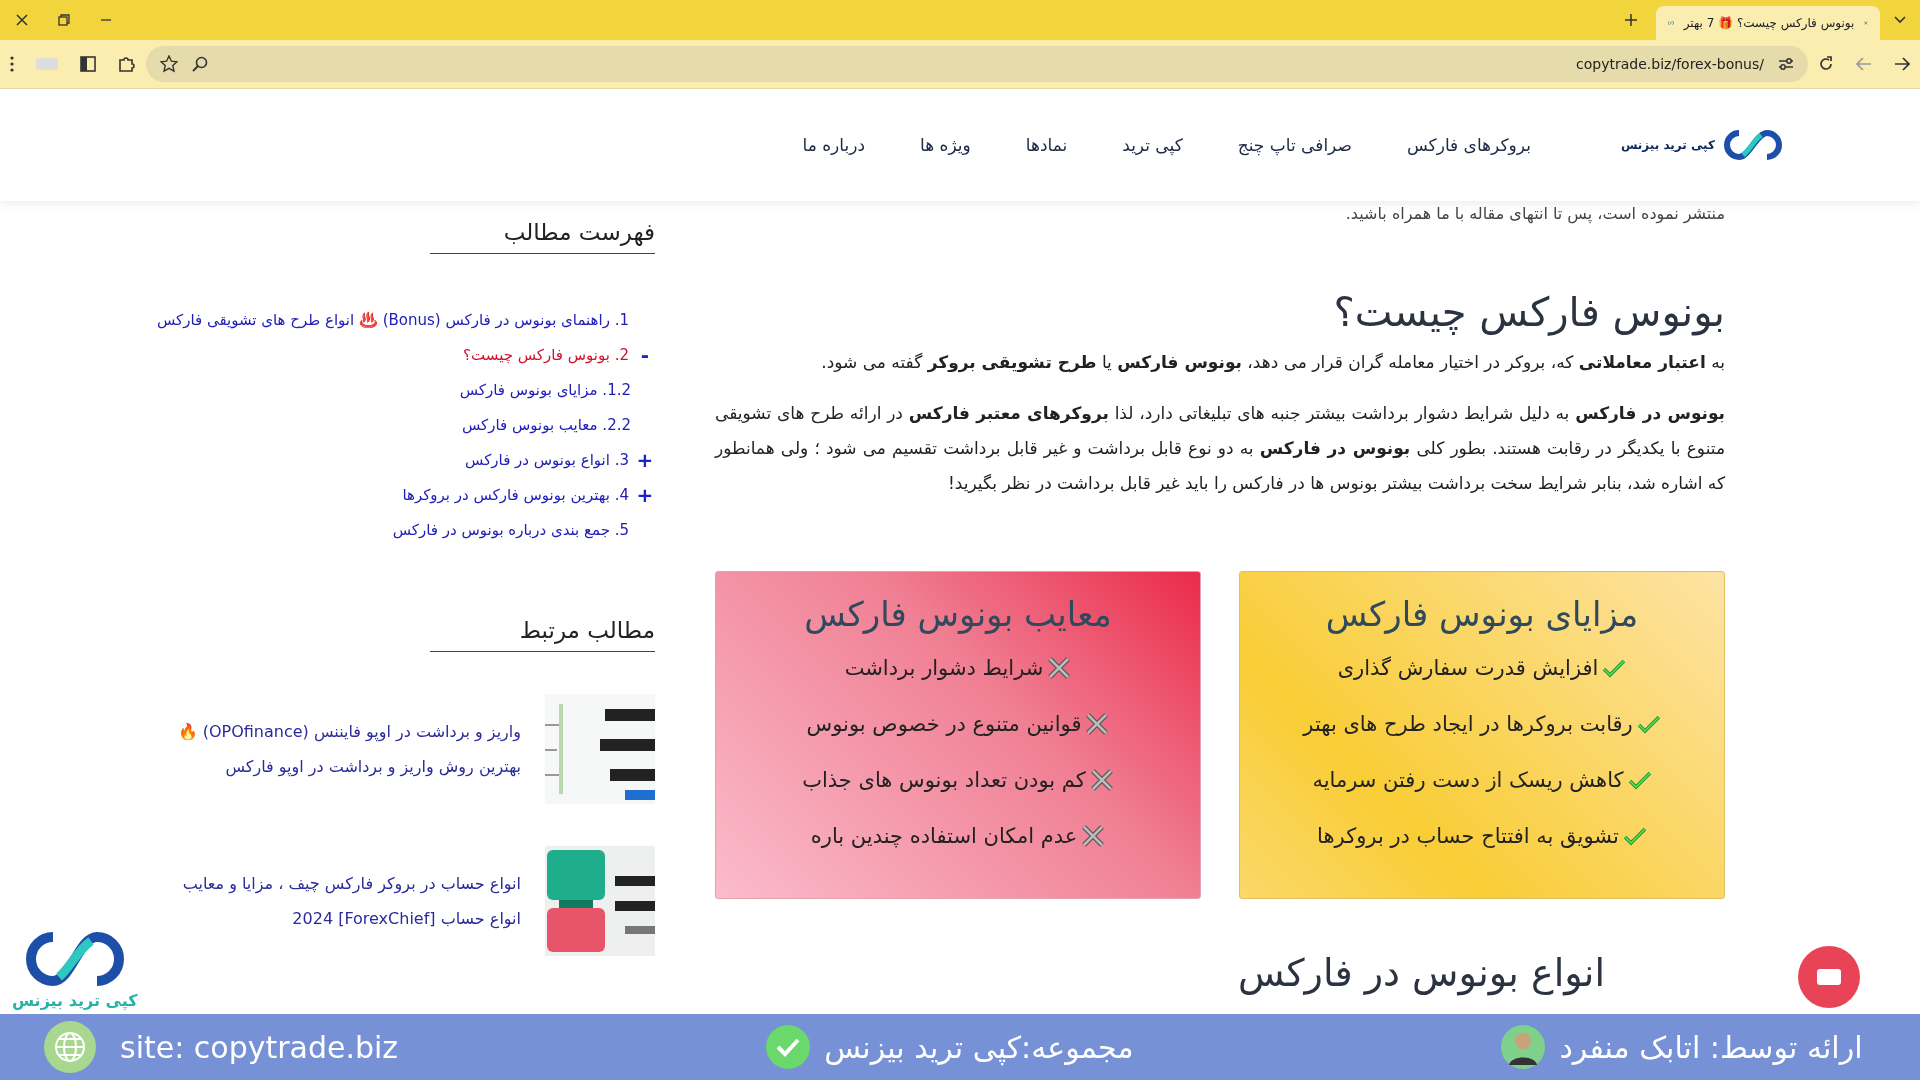 The height and width of the screenshot is (1080, 1920). Describe the element at coordinates (944, 724) in the screenshot. I see `card-item: قوانین متنوع در خصوص بونوس` at that location.